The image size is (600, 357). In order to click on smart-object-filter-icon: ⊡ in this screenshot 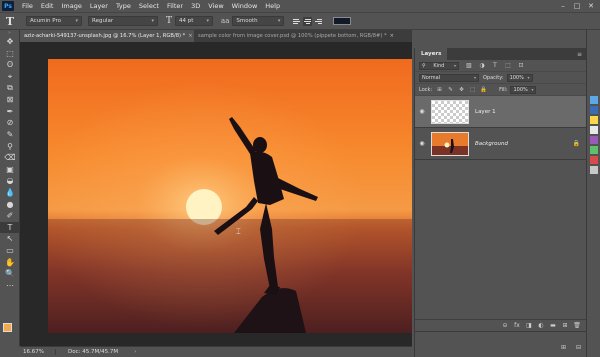, I will do `click(521, 66)`.